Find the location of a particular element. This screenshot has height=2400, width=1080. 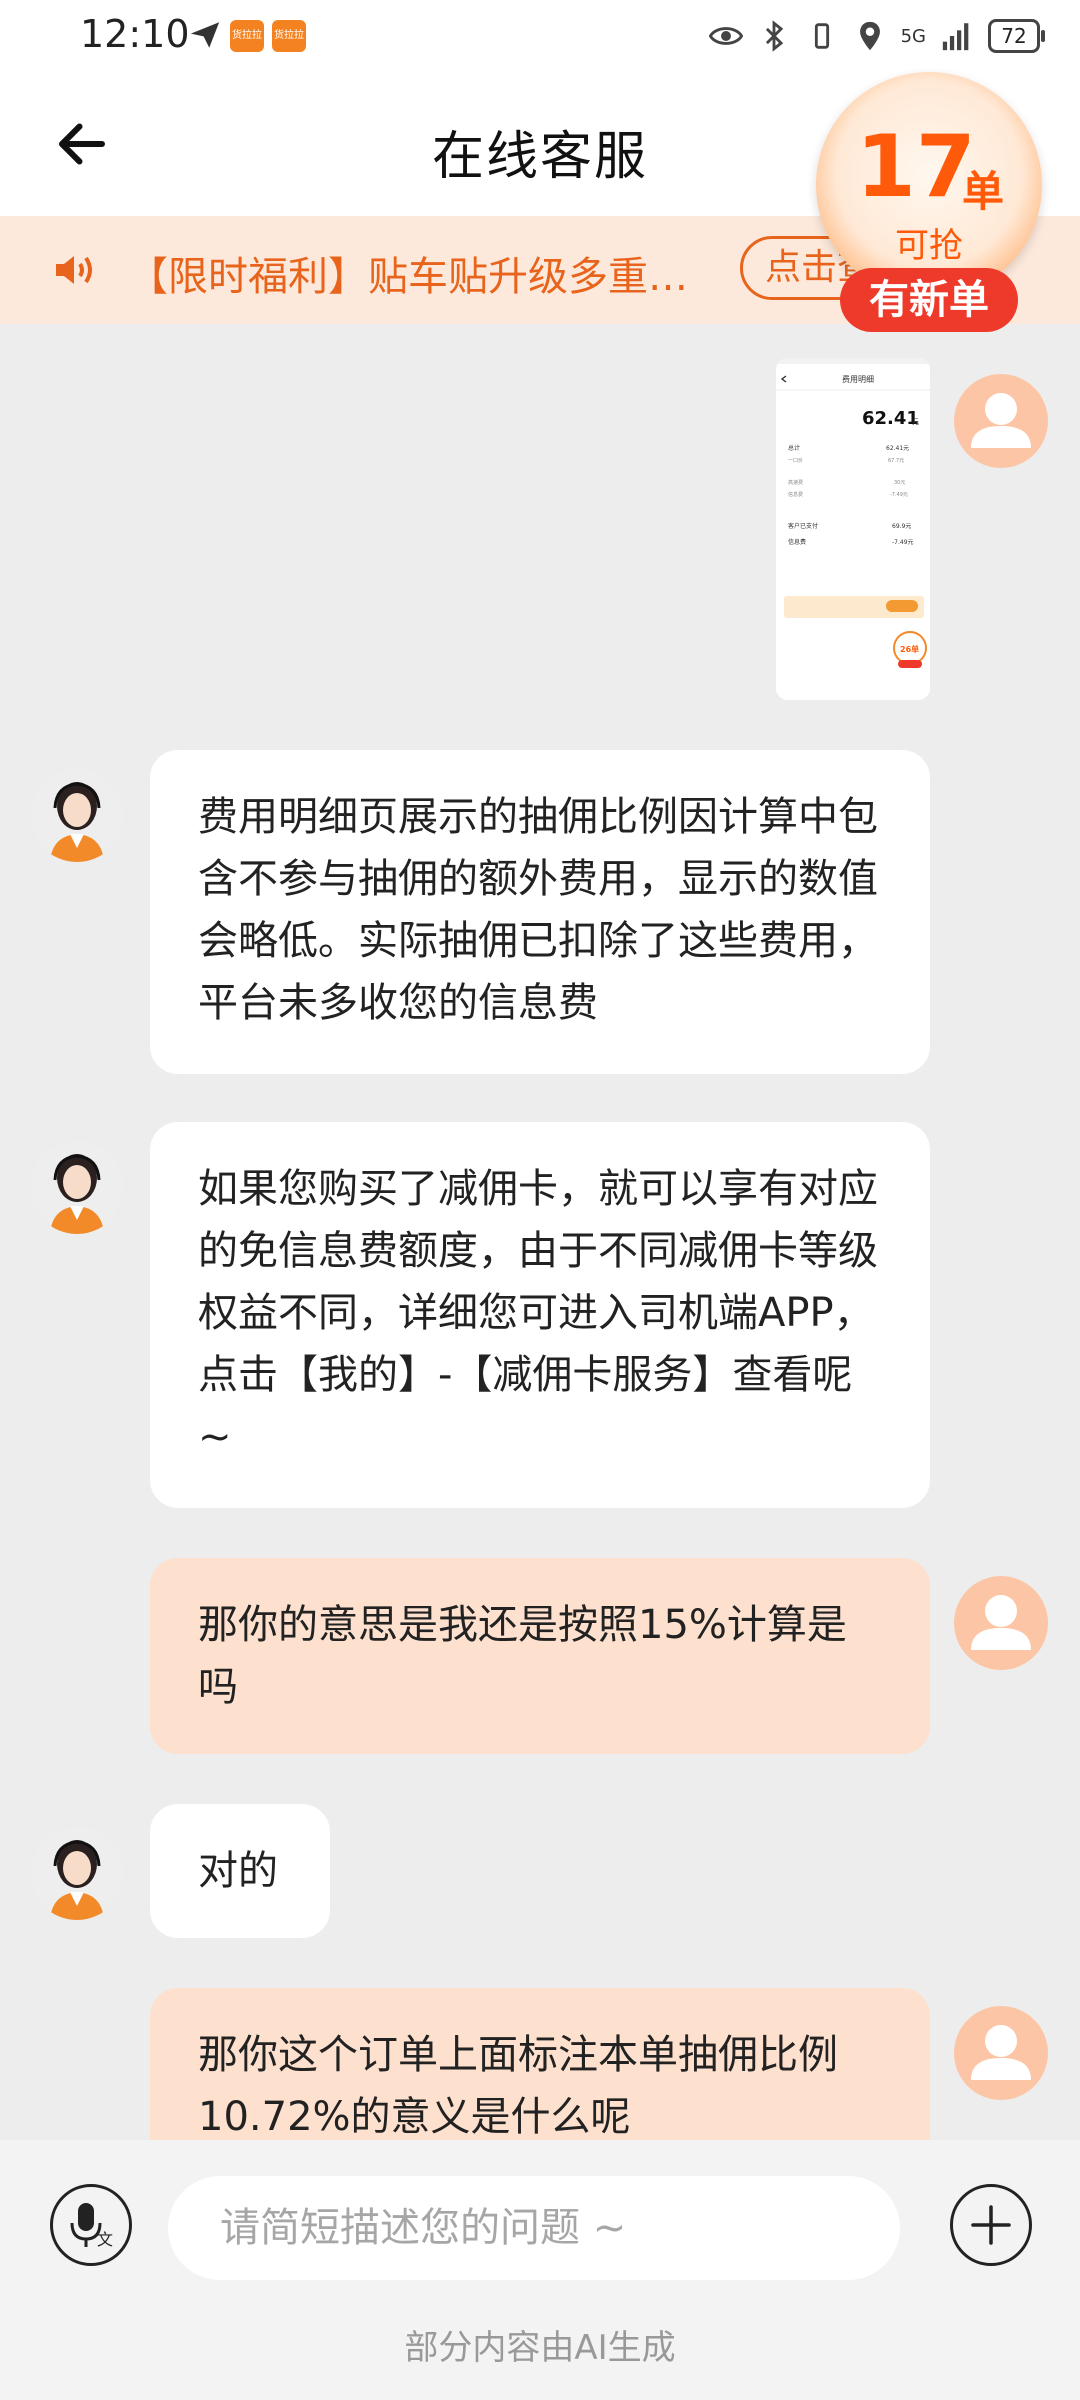

status-bar: 12:10 货拉拉 货拉拉 5G 72 is located at coordinates (540, 36).